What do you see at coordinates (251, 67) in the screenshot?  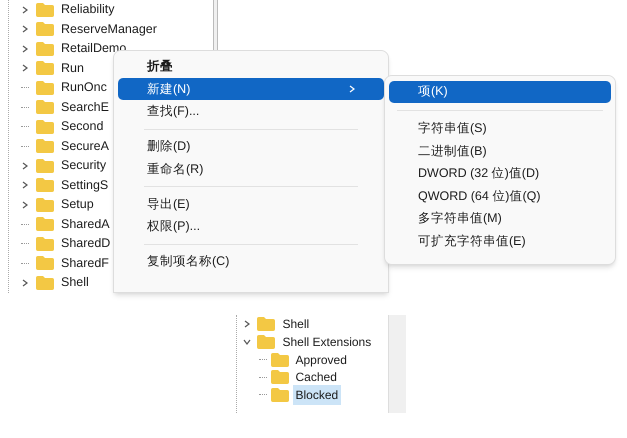 I see `menu-item: 折叠` at bounding box center [251, 67].